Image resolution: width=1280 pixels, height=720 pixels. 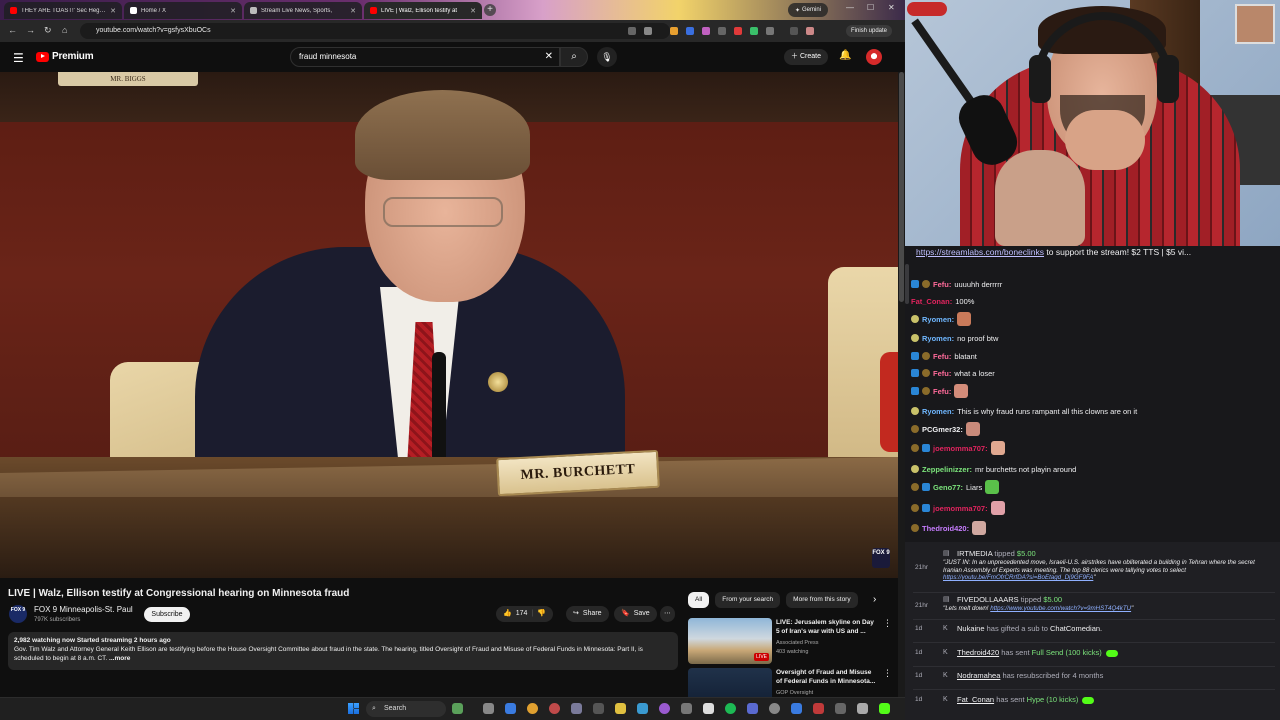 What do you see at coordinates (30, 30) in the screenshot?
I see `forward-icon: →` at bounding box center [30, 30].